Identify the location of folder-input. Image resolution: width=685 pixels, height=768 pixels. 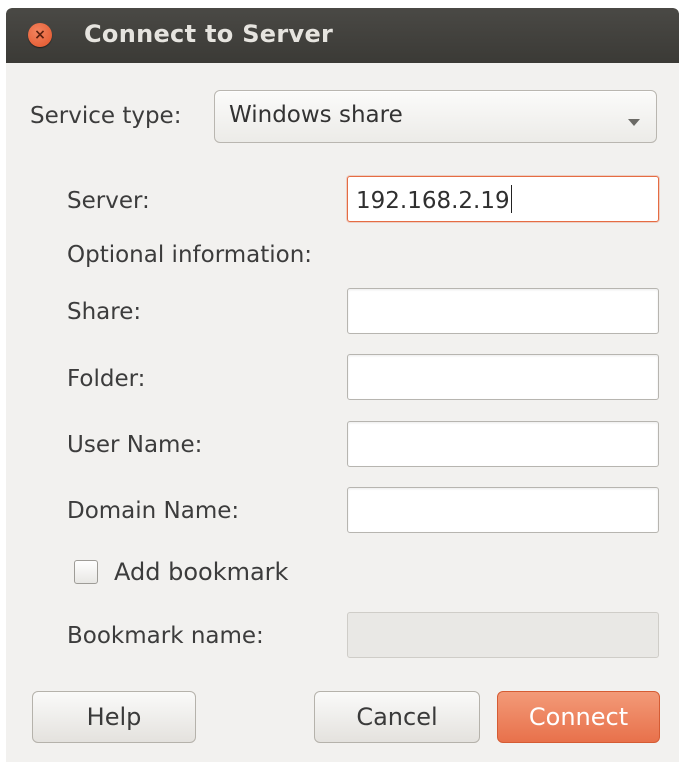
(503, 377).